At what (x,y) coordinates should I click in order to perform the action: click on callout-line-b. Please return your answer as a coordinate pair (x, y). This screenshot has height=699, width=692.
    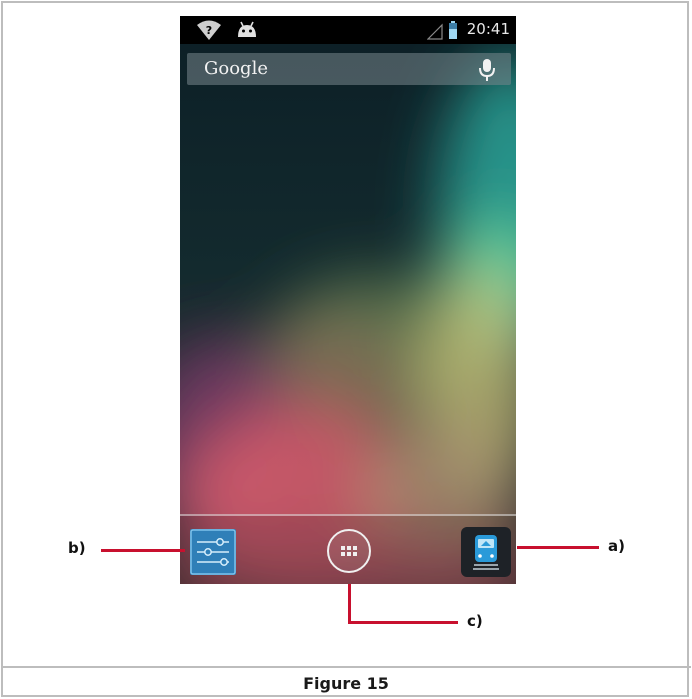
    Looking at the image, I should click on (143, 550).